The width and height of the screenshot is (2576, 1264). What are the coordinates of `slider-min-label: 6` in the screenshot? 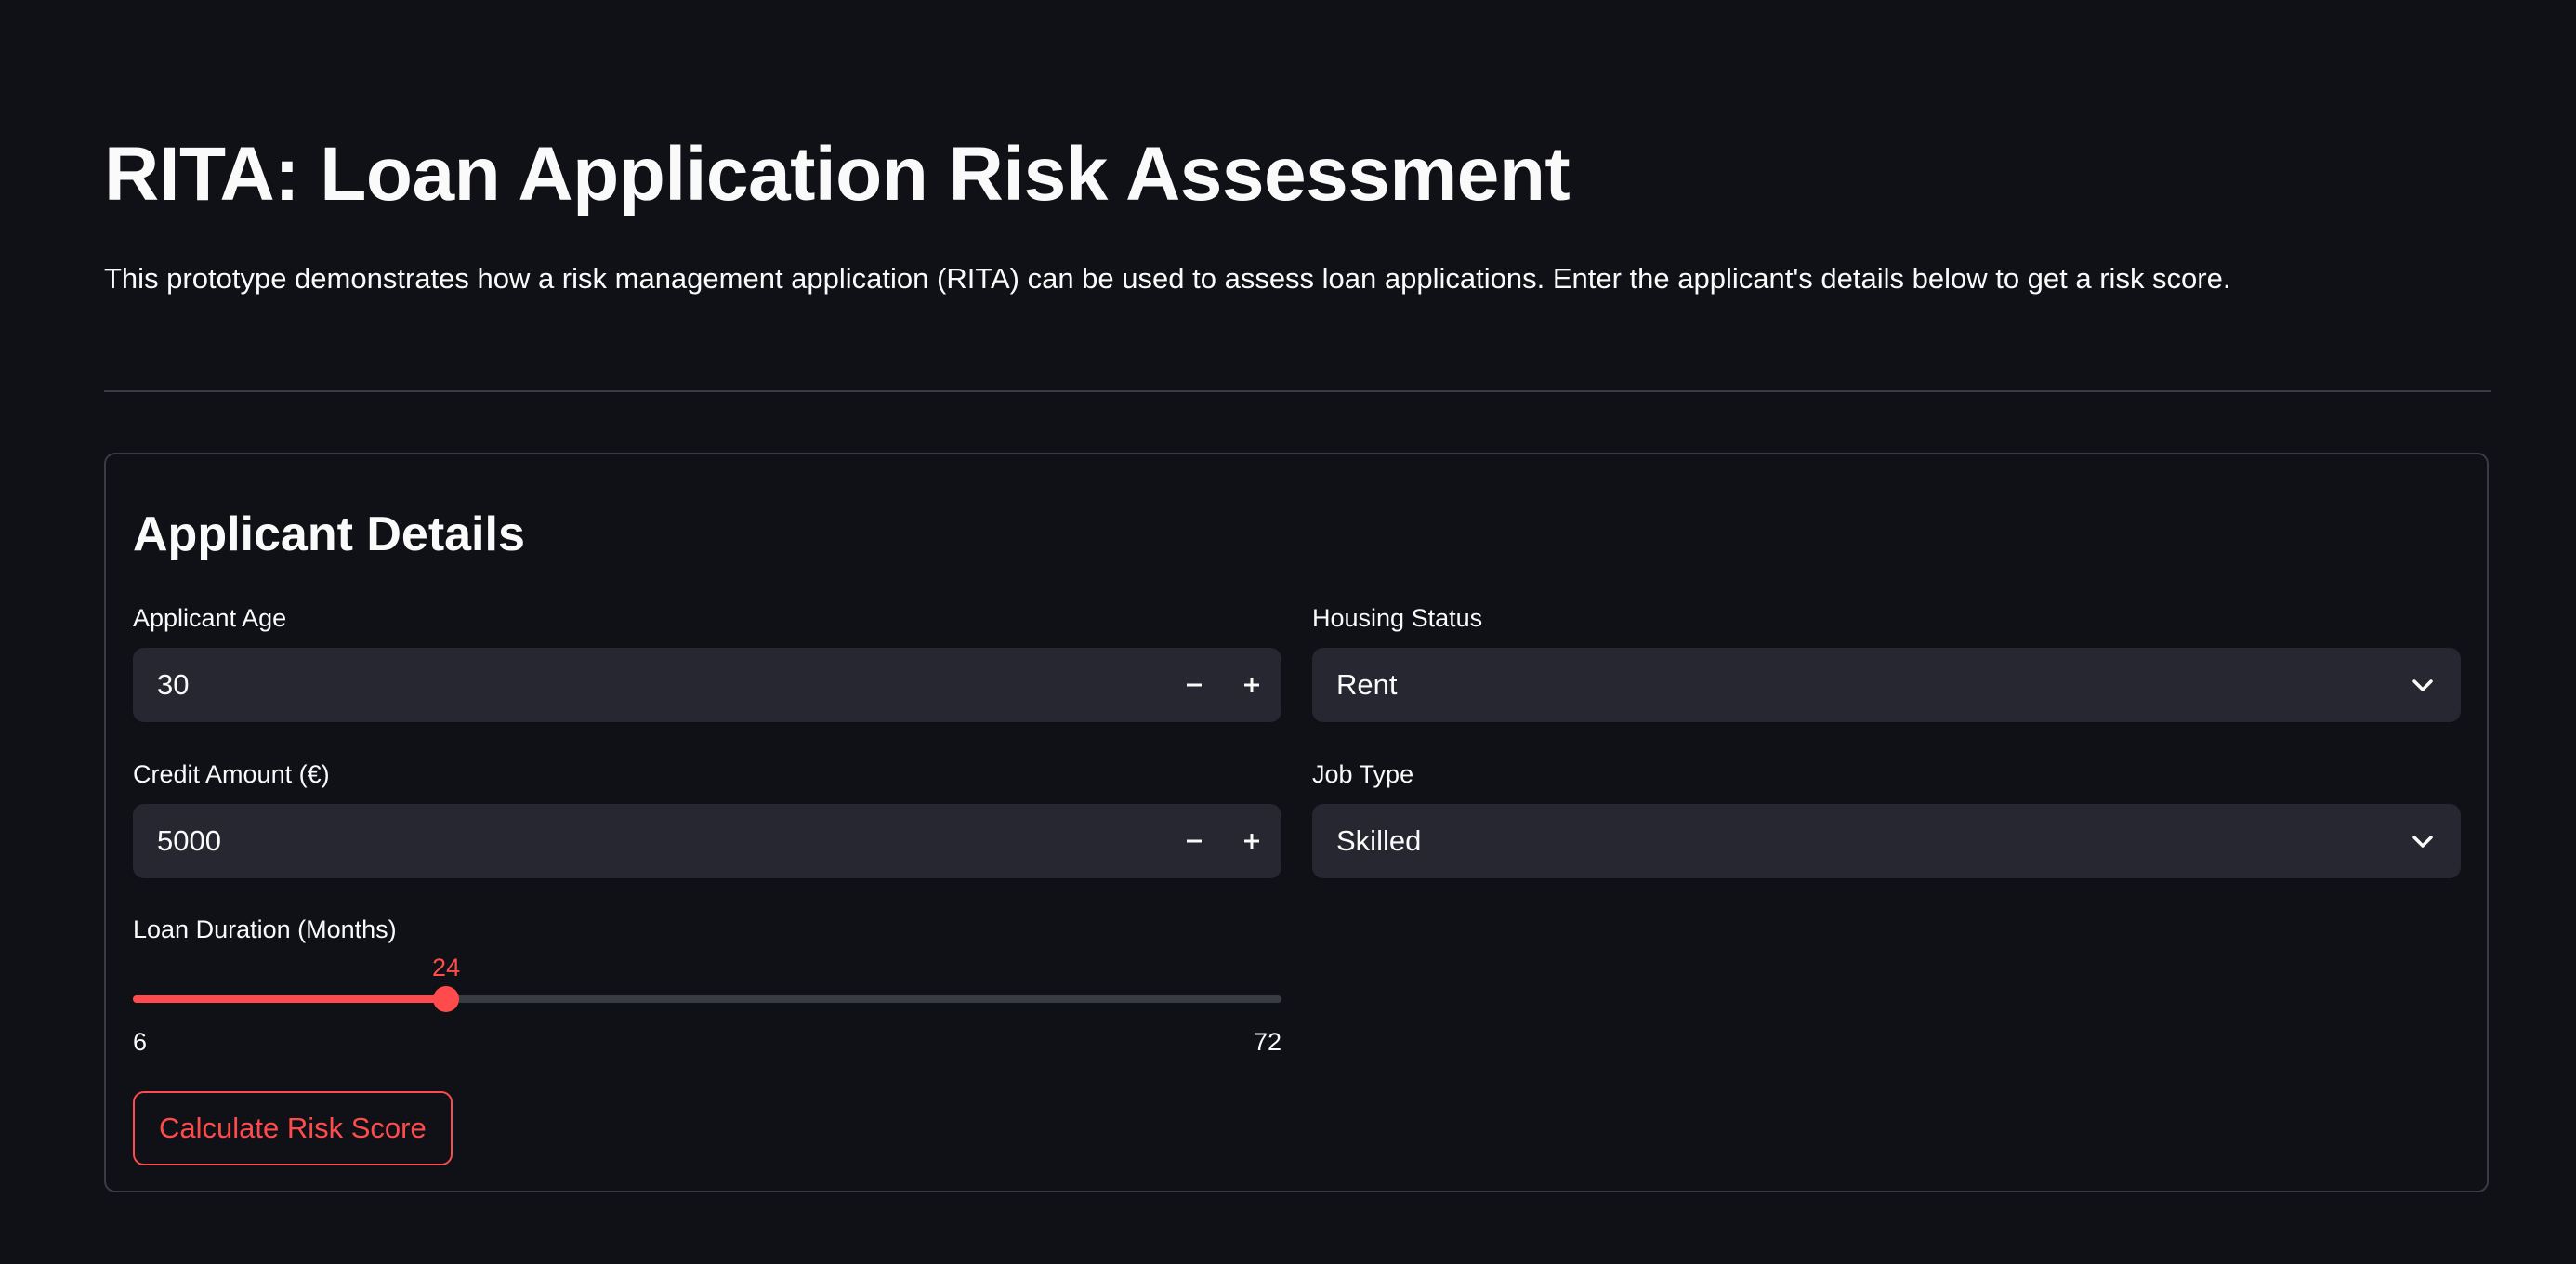 It's located at (140, 1042).